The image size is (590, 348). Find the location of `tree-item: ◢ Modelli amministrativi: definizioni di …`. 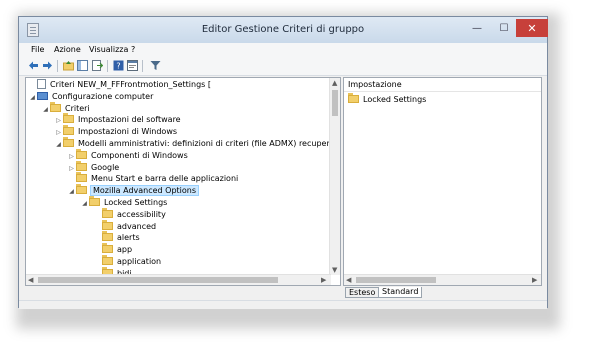

tree-item: ◢ Modelli amministrativi: definizioni di … is located at coordinates (197, 143).